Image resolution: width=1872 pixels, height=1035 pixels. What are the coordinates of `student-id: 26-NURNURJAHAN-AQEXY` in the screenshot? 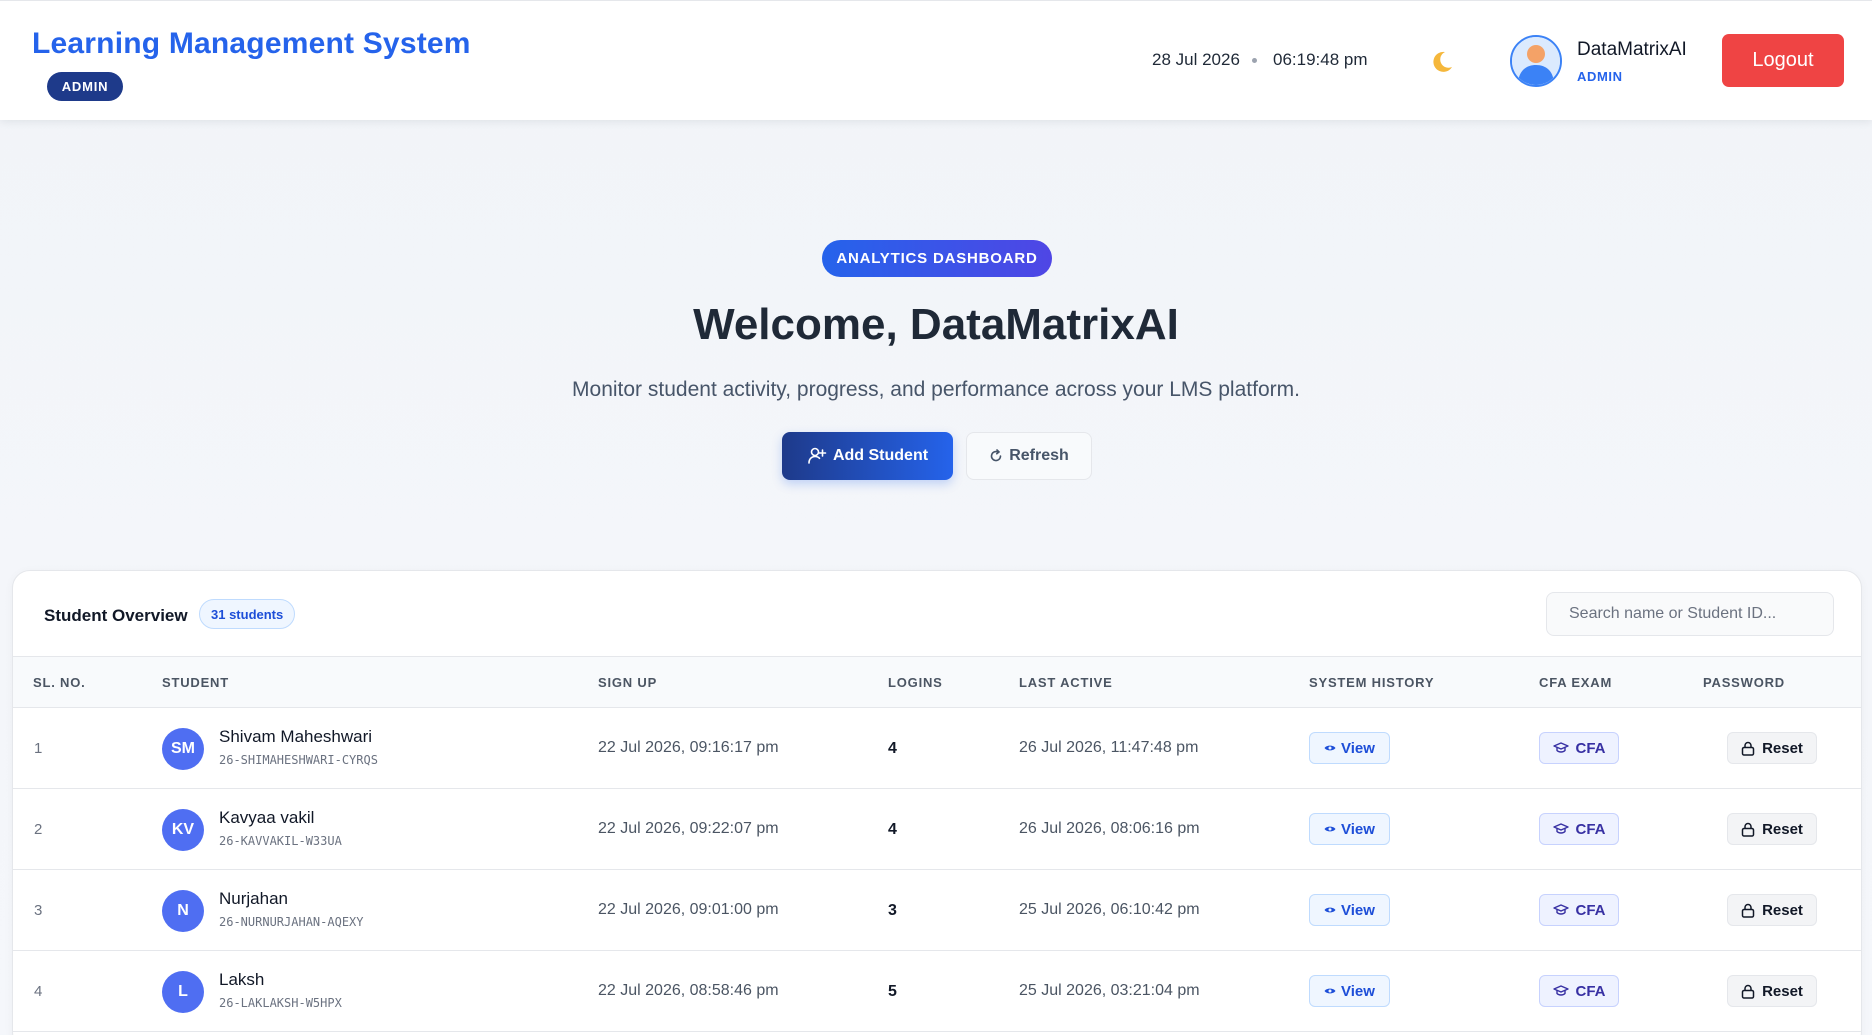 It's located at (291, 922).